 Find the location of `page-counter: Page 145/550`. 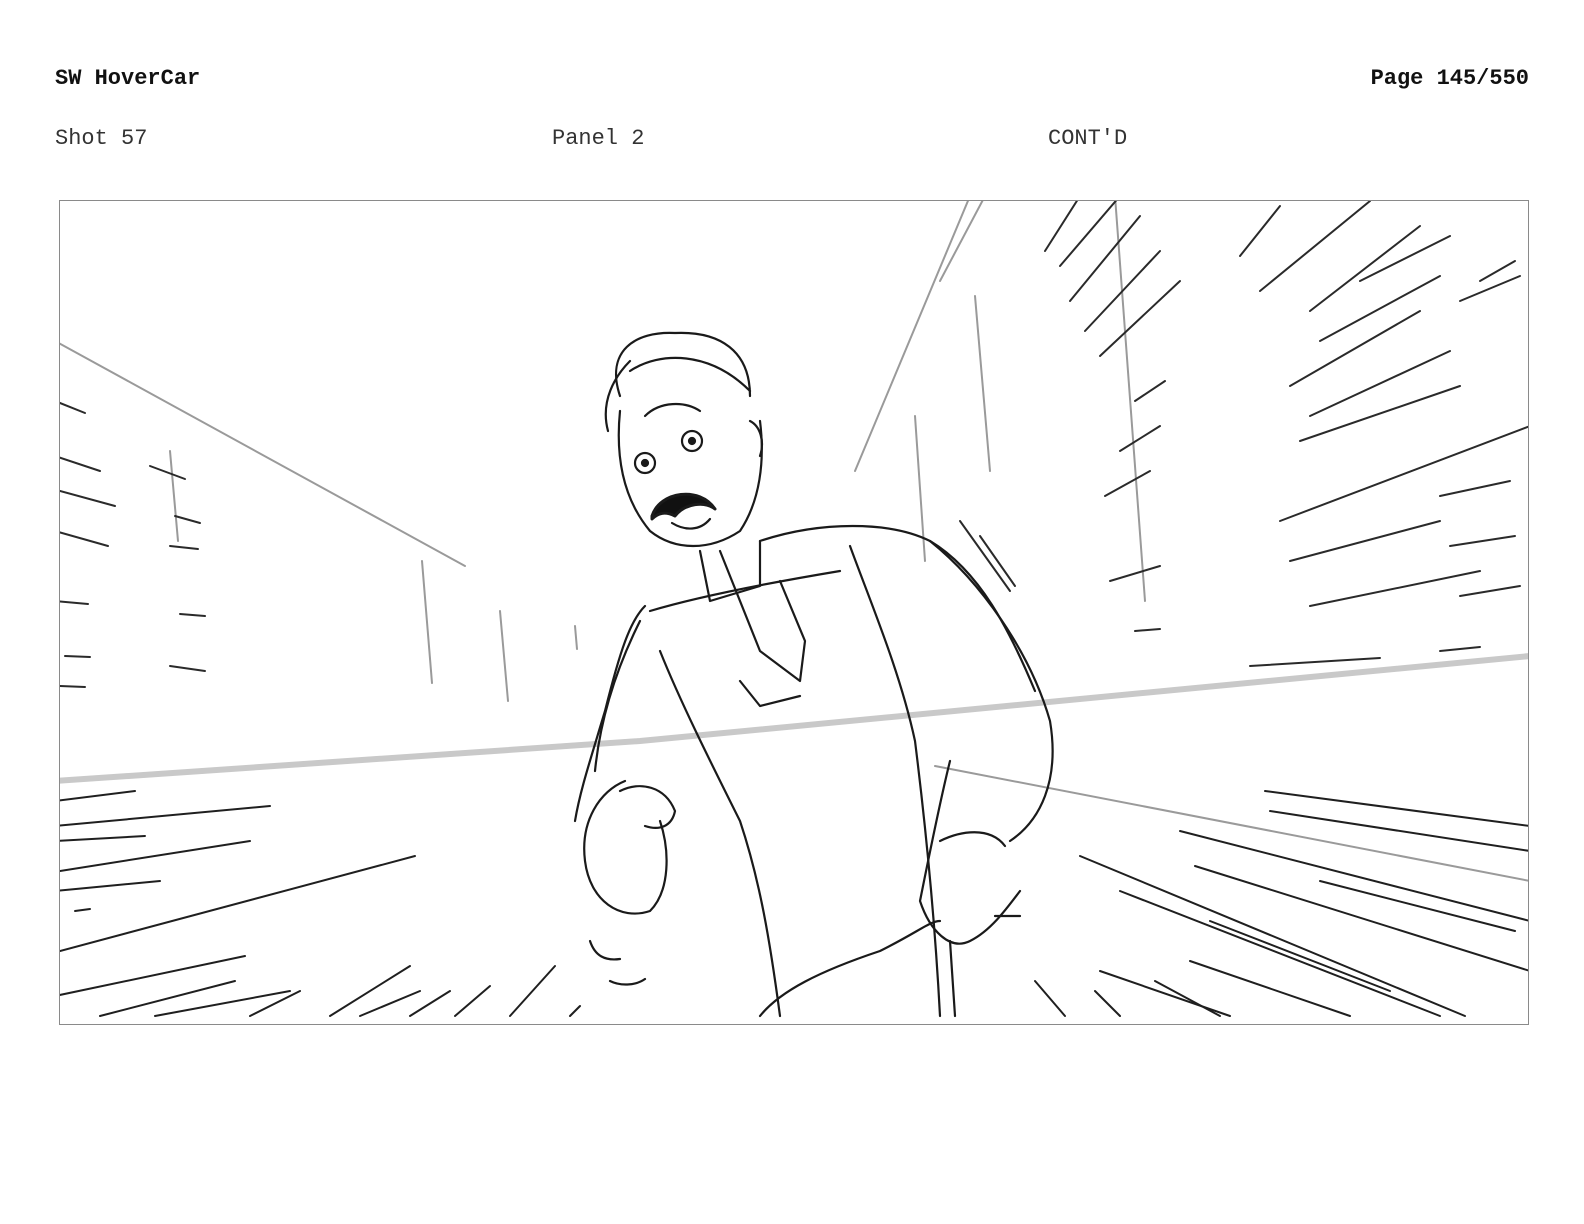

page-counter: Page 145/550 is located at coordinates (1449, 78).